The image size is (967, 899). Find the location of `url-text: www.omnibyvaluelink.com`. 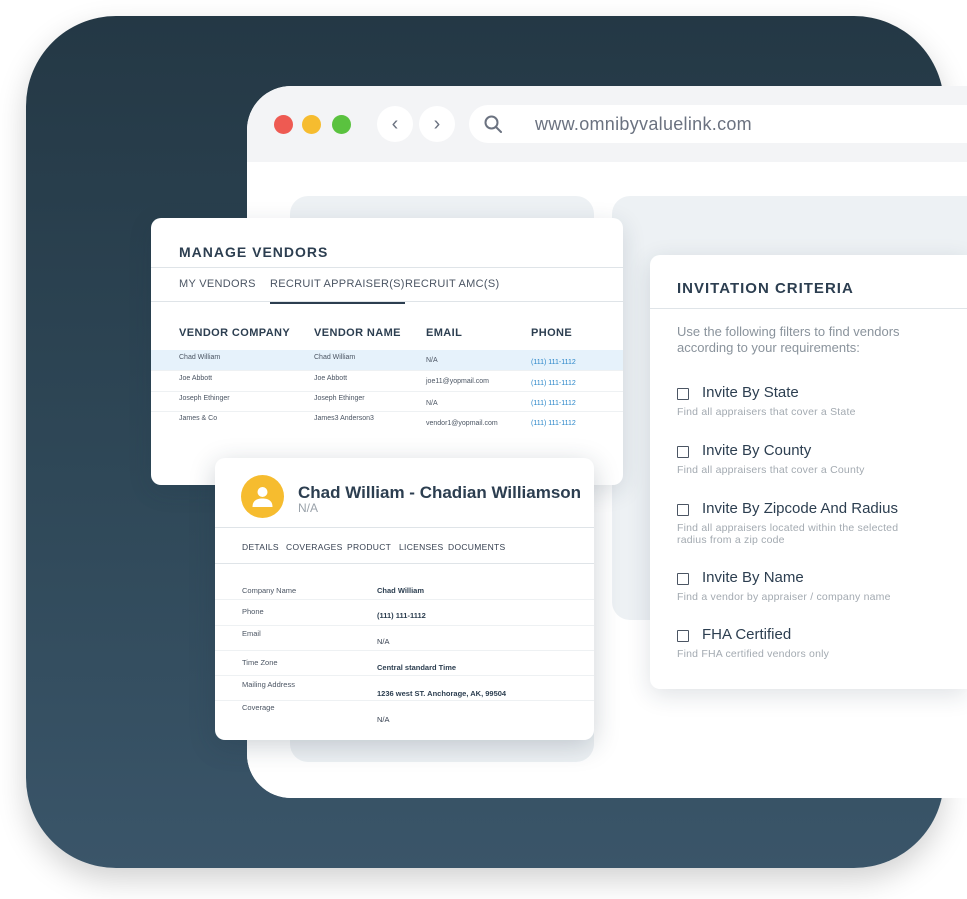

url-text: www.omnibyvaluelink.com is located at coordinates (643, 124).